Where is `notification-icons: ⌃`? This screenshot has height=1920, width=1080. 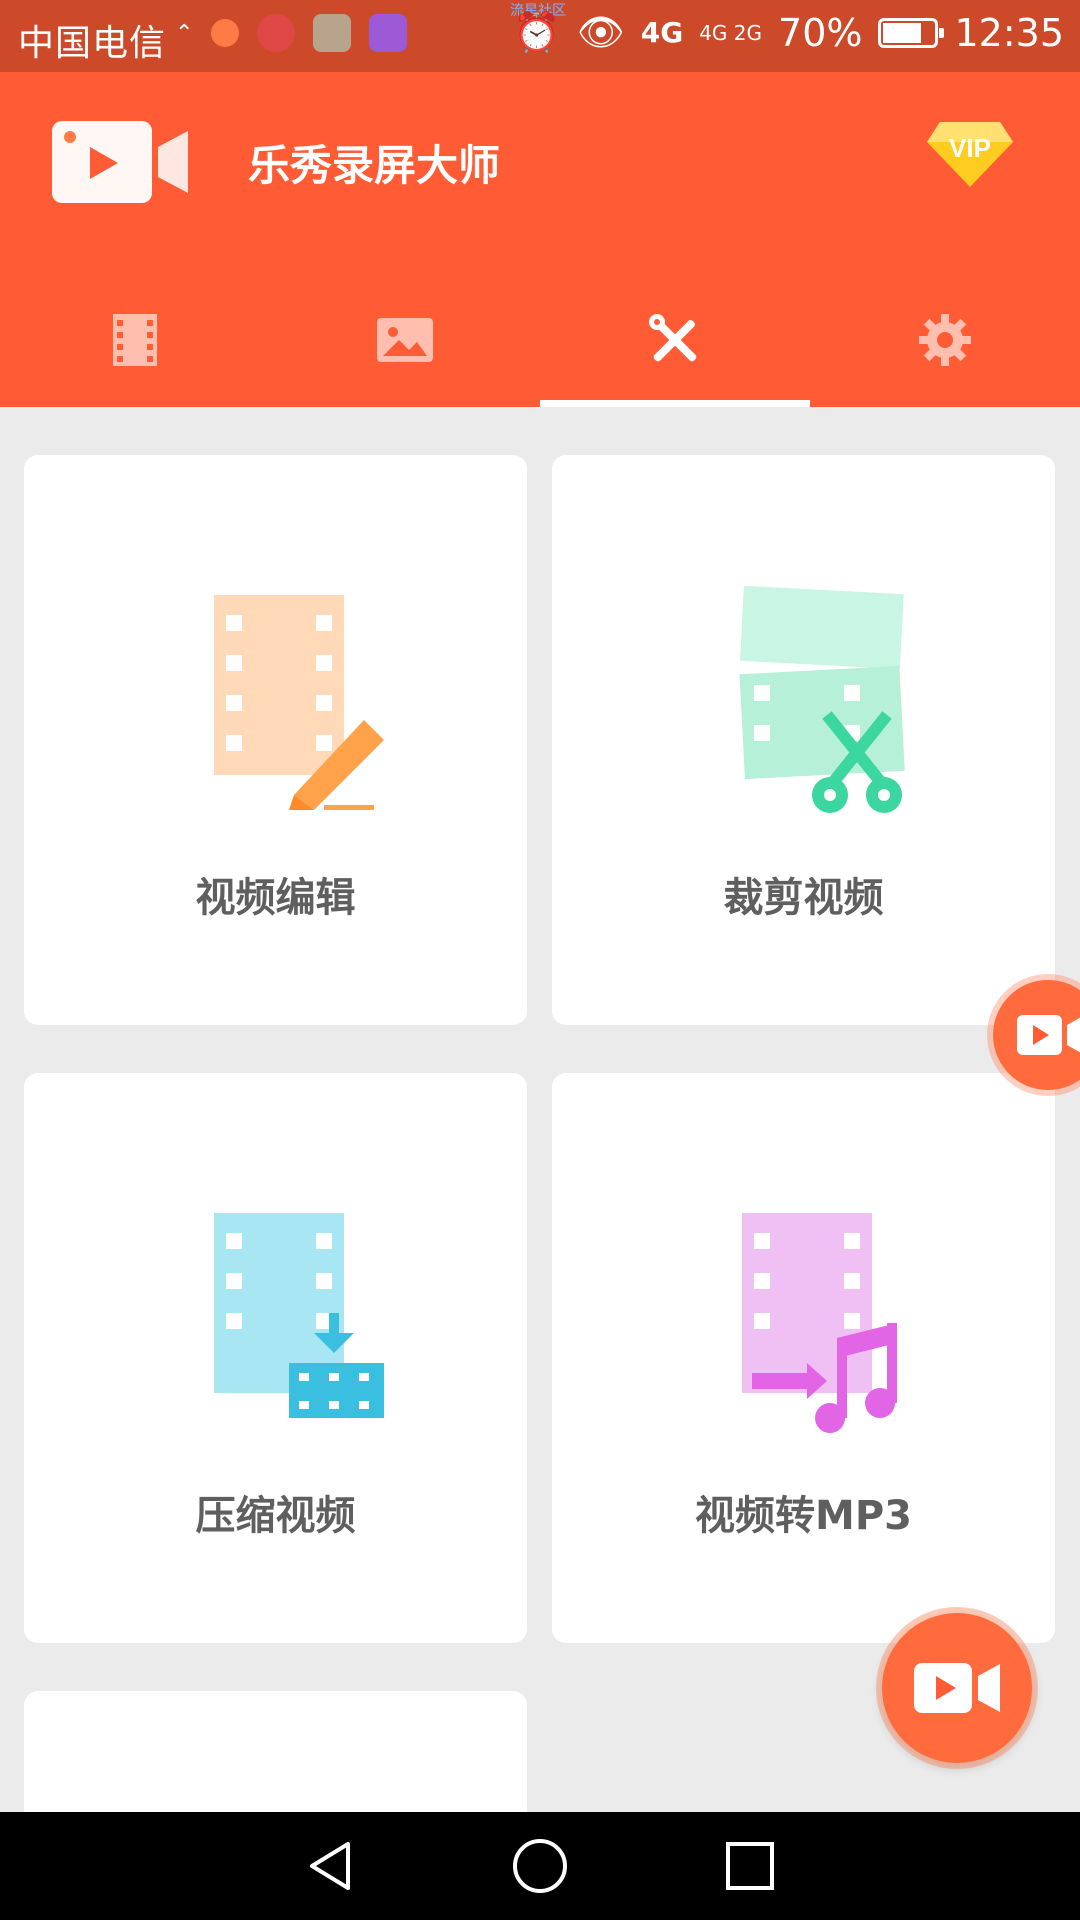 notification-icons: ⌃ is located at coordinates (291, 33).